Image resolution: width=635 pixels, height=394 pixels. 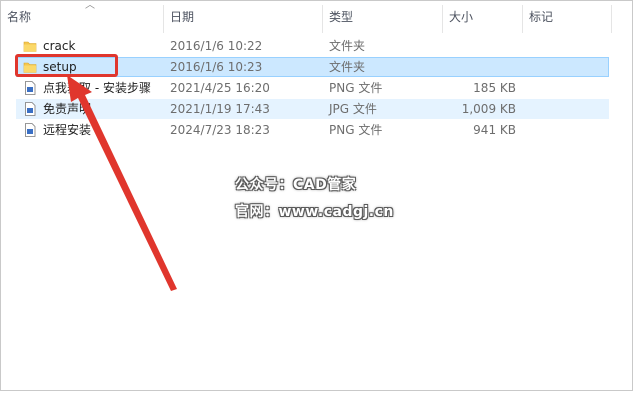 I want to click on file-date: 2021/4/25 16:20, so click(x=220, y=88).